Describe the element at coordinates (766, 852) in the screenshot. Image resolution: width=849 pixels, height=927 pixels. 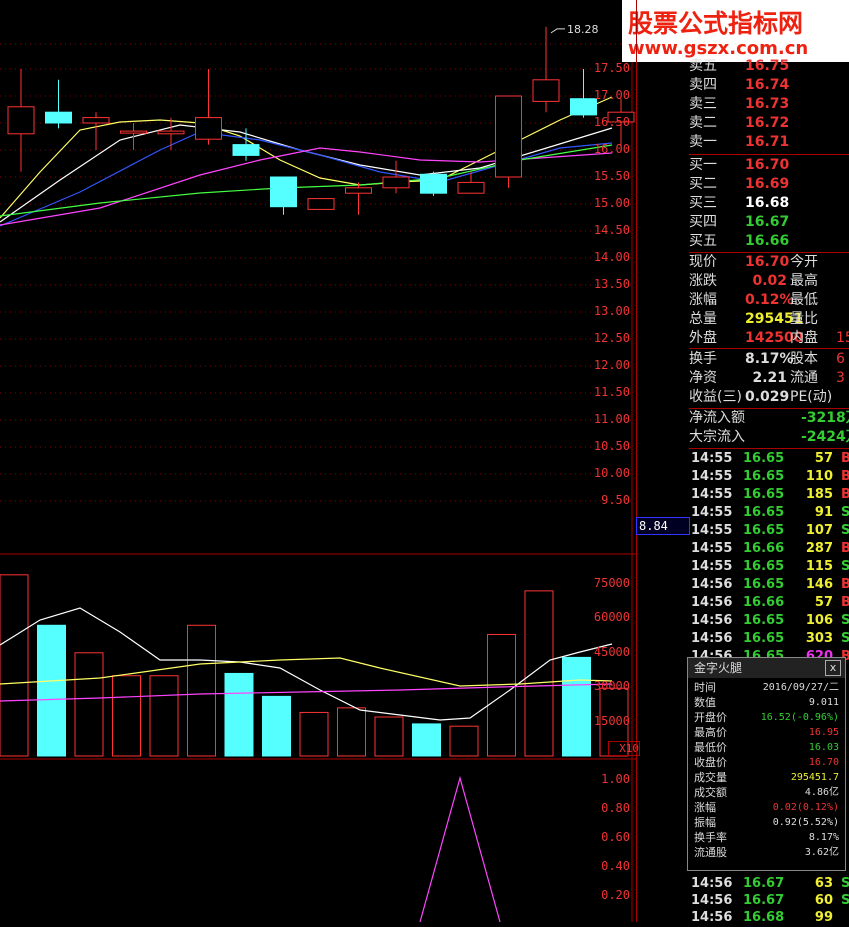
I see `popup-row: 流通股 3.62亿` at that location.